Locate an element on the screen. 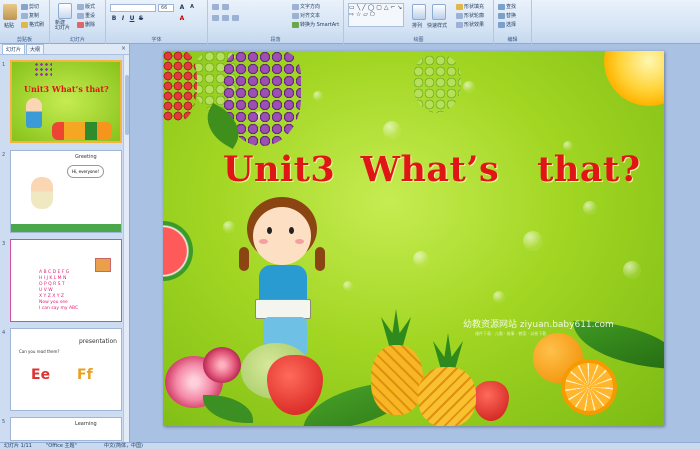  slide-number-5: 5 is located at coordinates (4, 422).